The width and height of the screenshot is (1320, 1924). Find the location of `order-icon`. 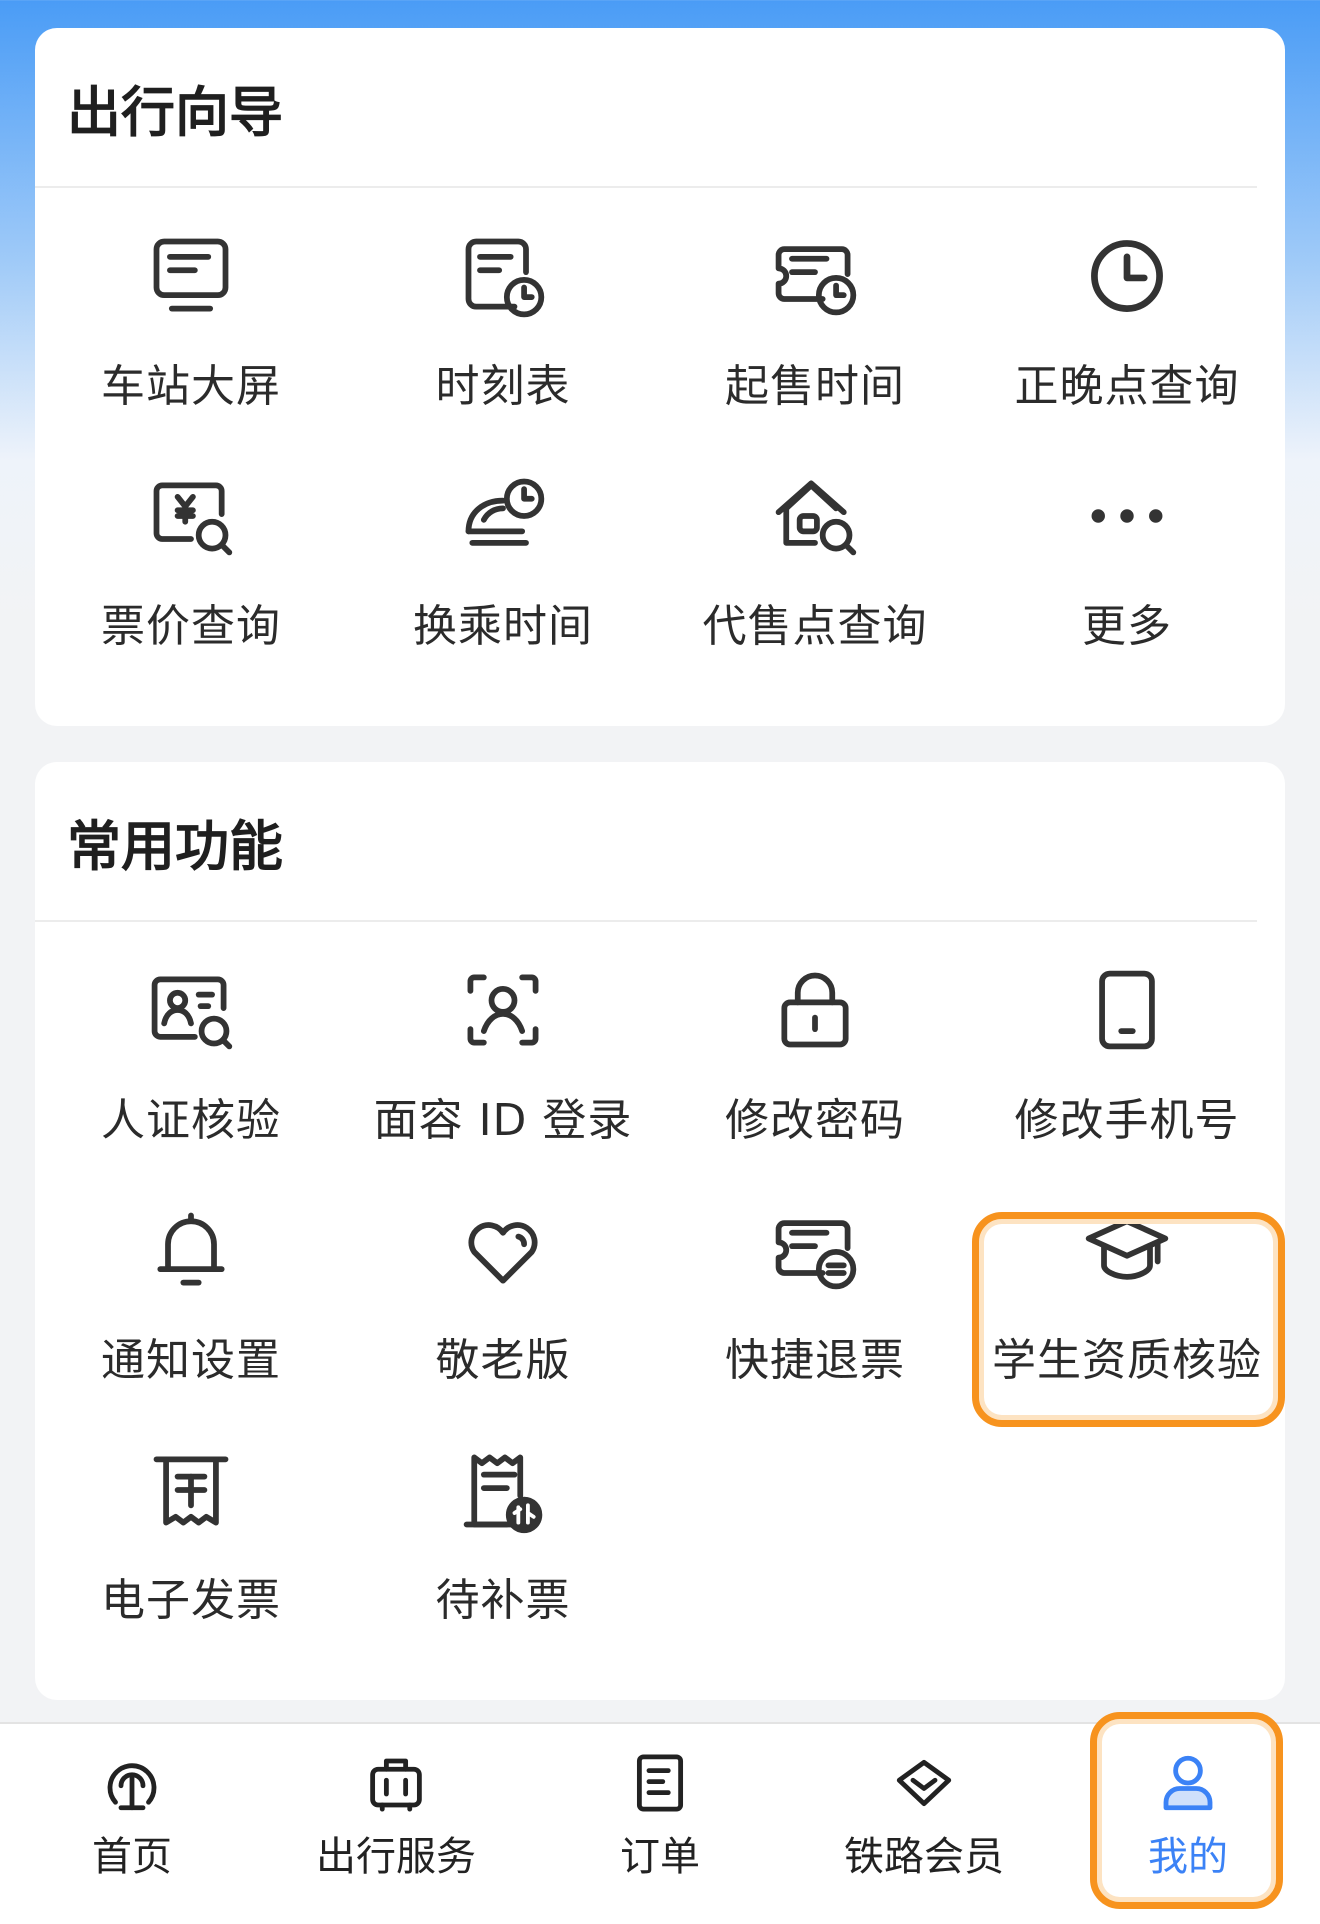

order-icon is located at coordinates (660, 1783).